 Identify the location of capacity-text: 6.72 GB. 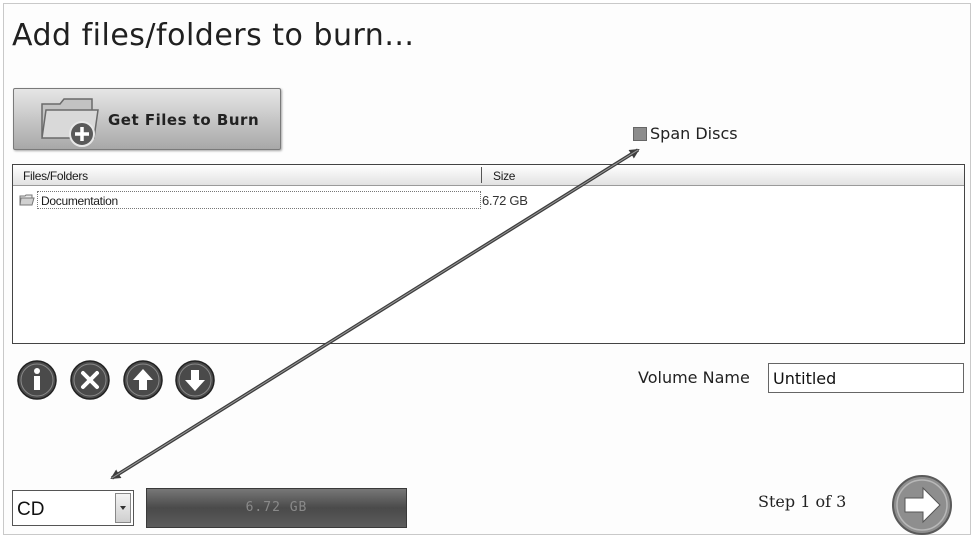
(276, 507).